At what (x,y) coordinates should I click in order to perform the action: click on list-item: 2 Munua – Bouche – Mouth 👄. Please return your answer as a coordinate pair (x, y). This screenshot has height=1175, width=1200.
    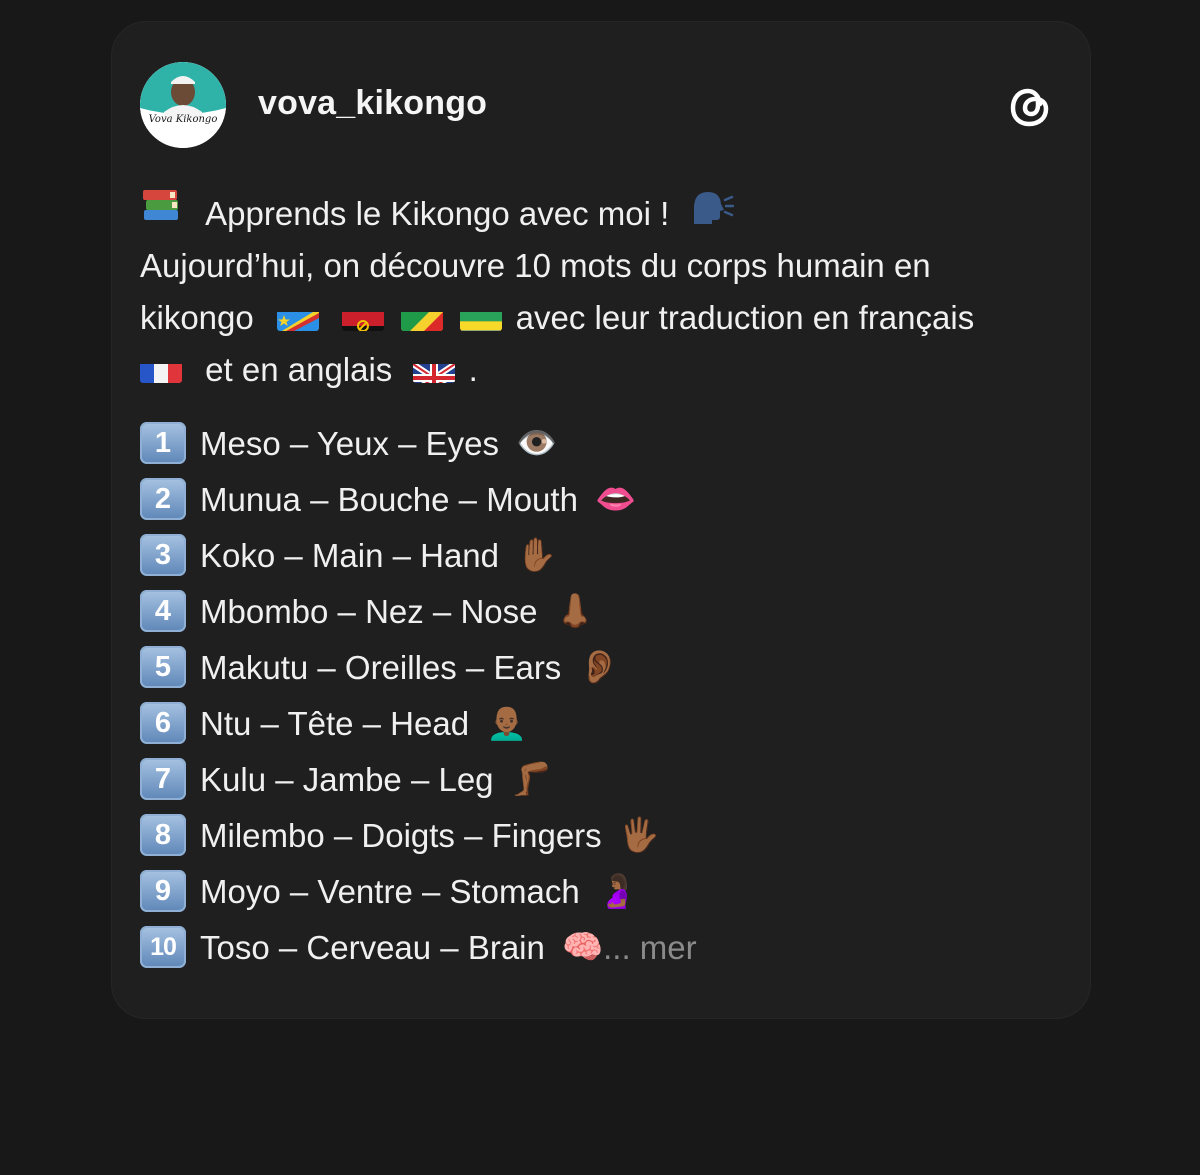
    Looking at the image, I should click on (605, 500).